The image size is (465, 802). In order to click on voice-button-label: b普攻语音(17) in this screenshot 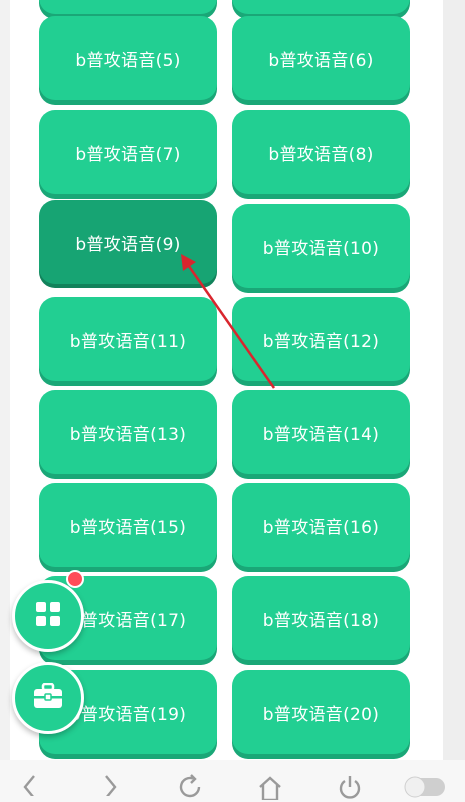, I will do `click(128, 620)`.